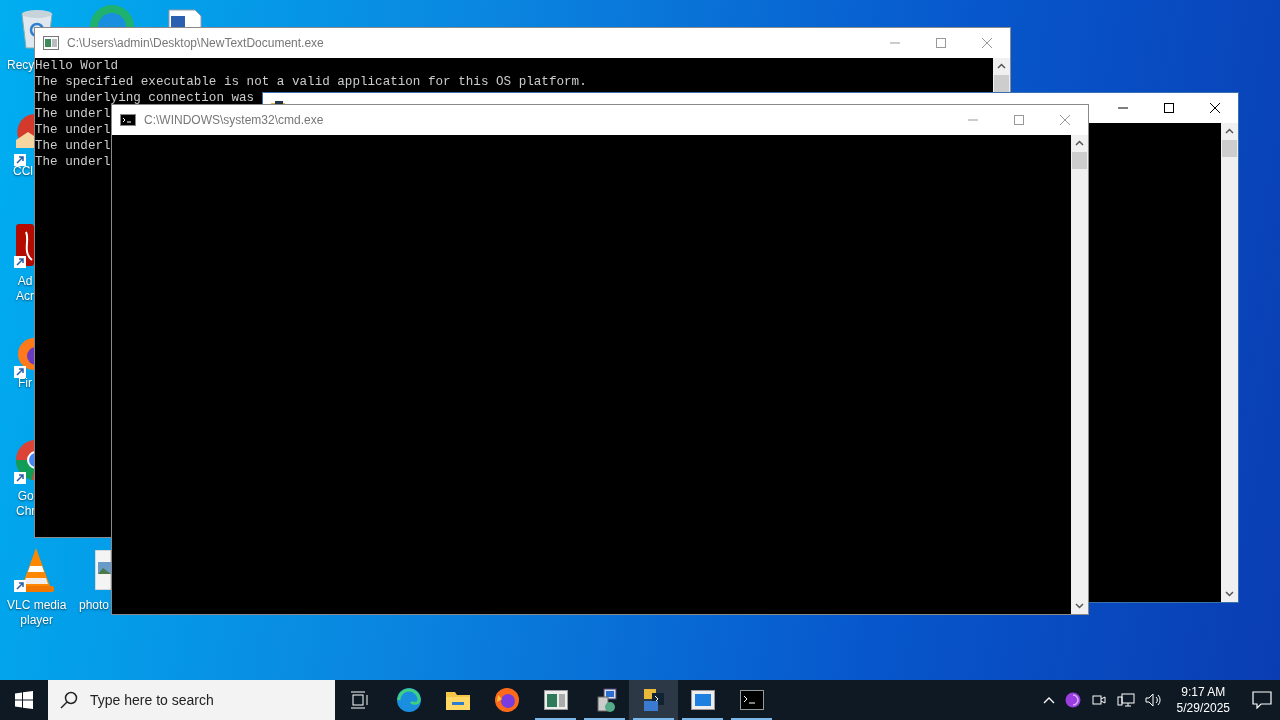 The width and height of the screenshot is (1280, 720). I want to click on chevron-up-icon, so click(1048, 700).